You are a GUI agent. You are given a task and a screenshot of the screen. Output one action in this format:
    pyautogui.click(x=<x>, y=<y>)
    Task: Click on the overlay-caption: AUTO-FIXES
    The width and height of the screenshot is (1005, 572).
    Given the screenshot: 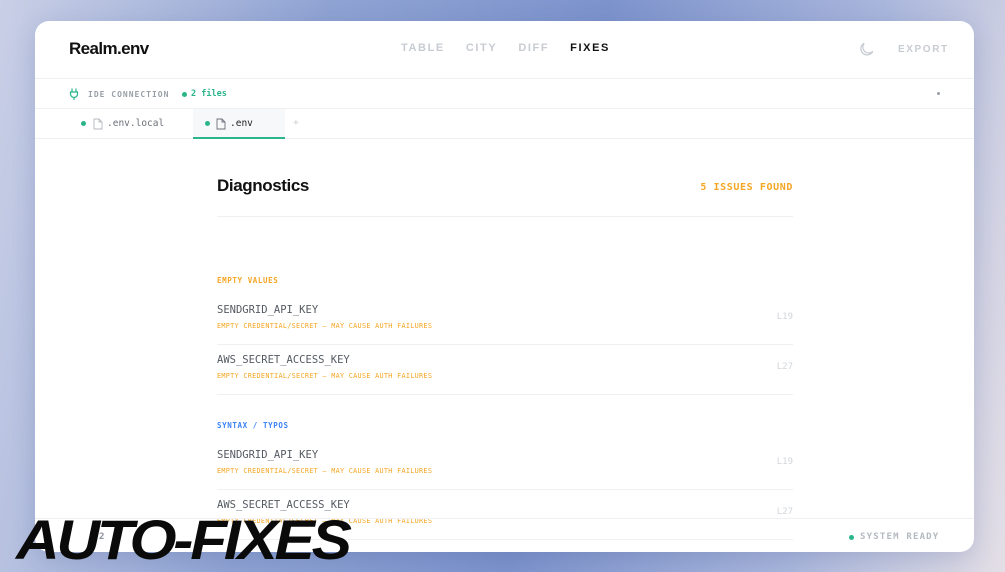 What is the action you would take?
    pyautogui.click(x=184, y=539)
    